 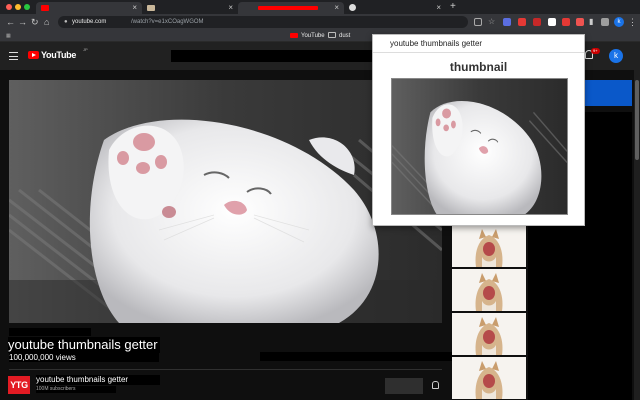 I want to click on bookmark-youtube: YouTube, so click(x=307, y=36).